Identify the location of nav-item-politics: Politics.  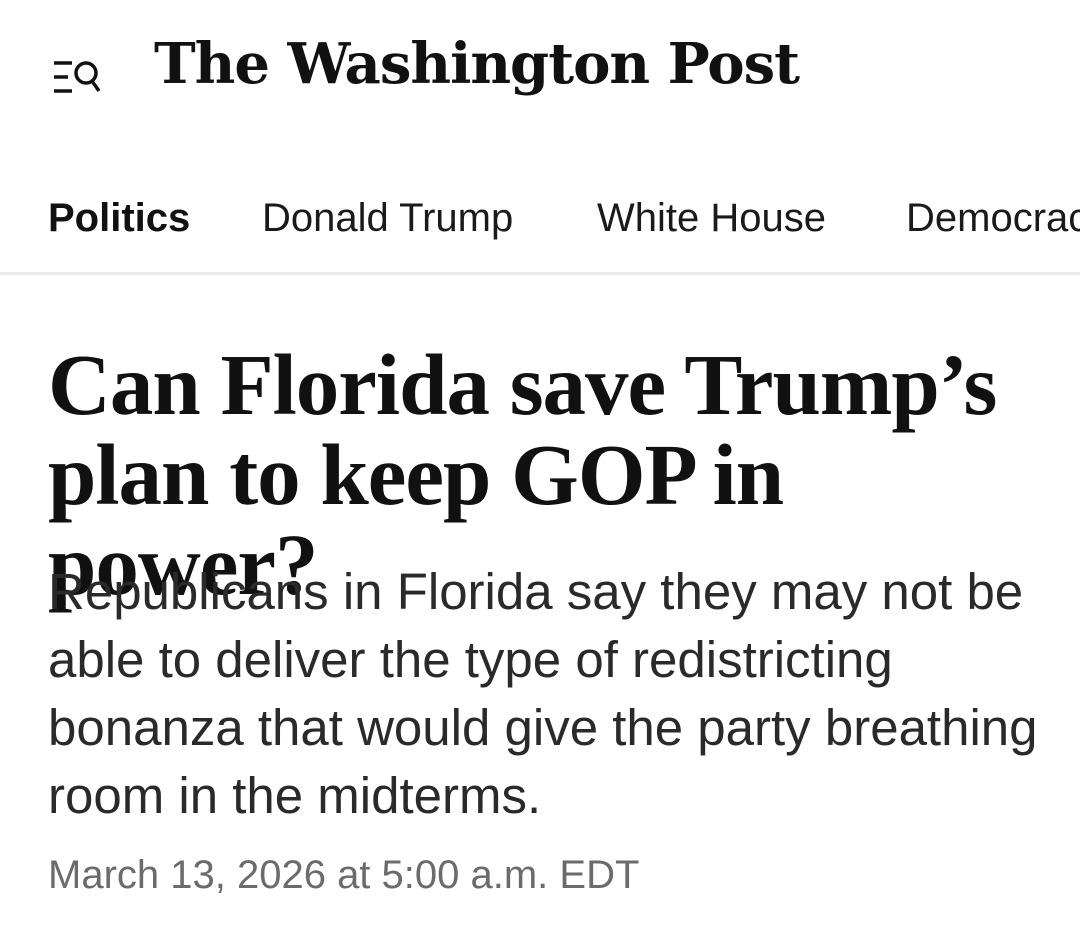
(119, 218).